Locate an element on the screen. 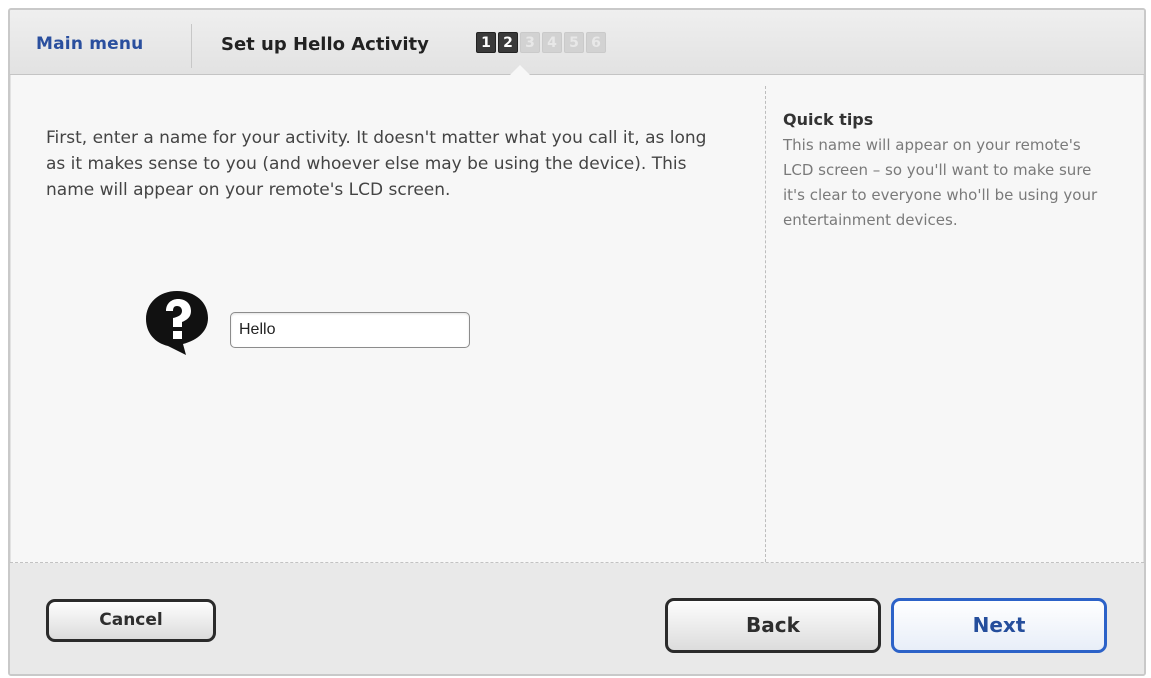  step-6: 6 is located at coordinates (596, 42).